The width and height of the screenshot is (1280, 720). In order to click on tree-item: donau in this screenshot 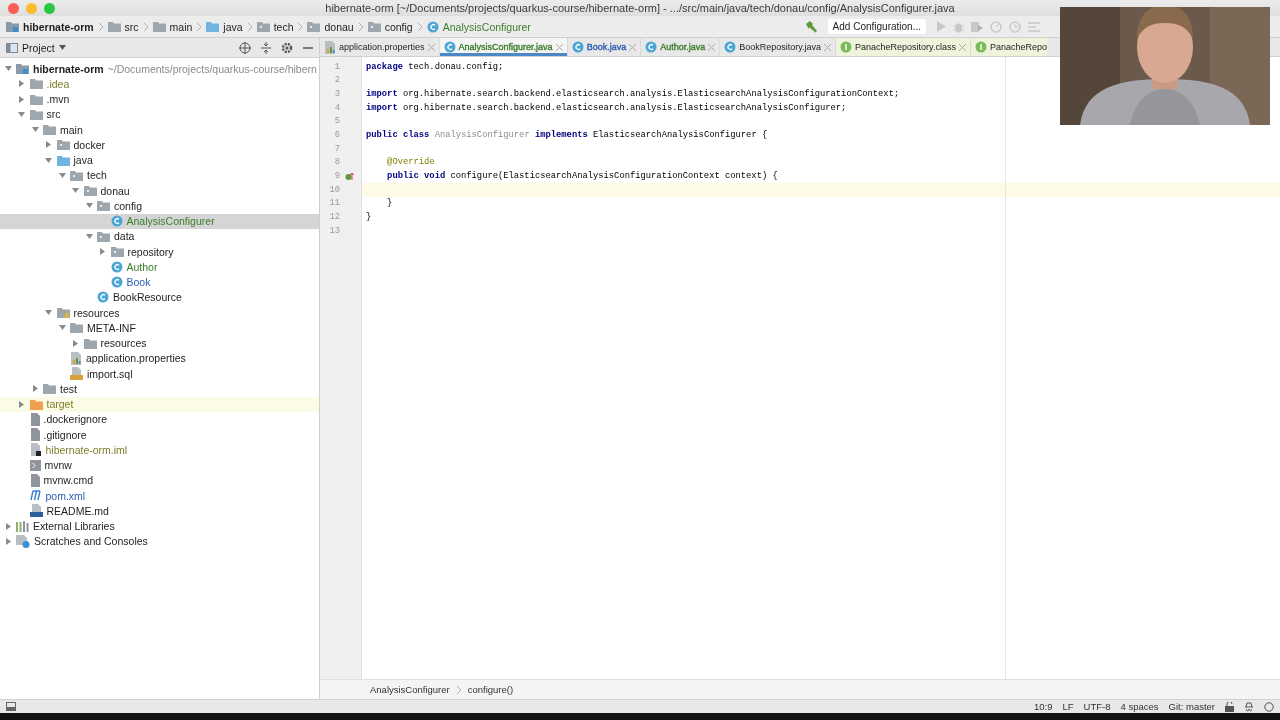, I will do `click(159, 191)`.